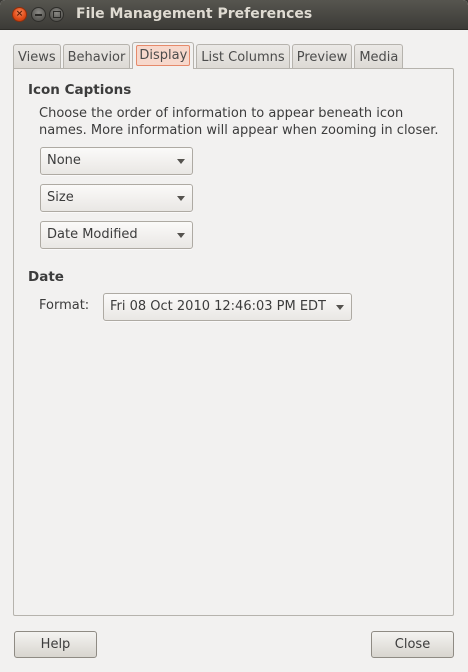 This screenshot has width=468, height=672. Describe the element at coordinates (92, 234) in the screenshot. I see `combo-value: Date Modified` at that location.